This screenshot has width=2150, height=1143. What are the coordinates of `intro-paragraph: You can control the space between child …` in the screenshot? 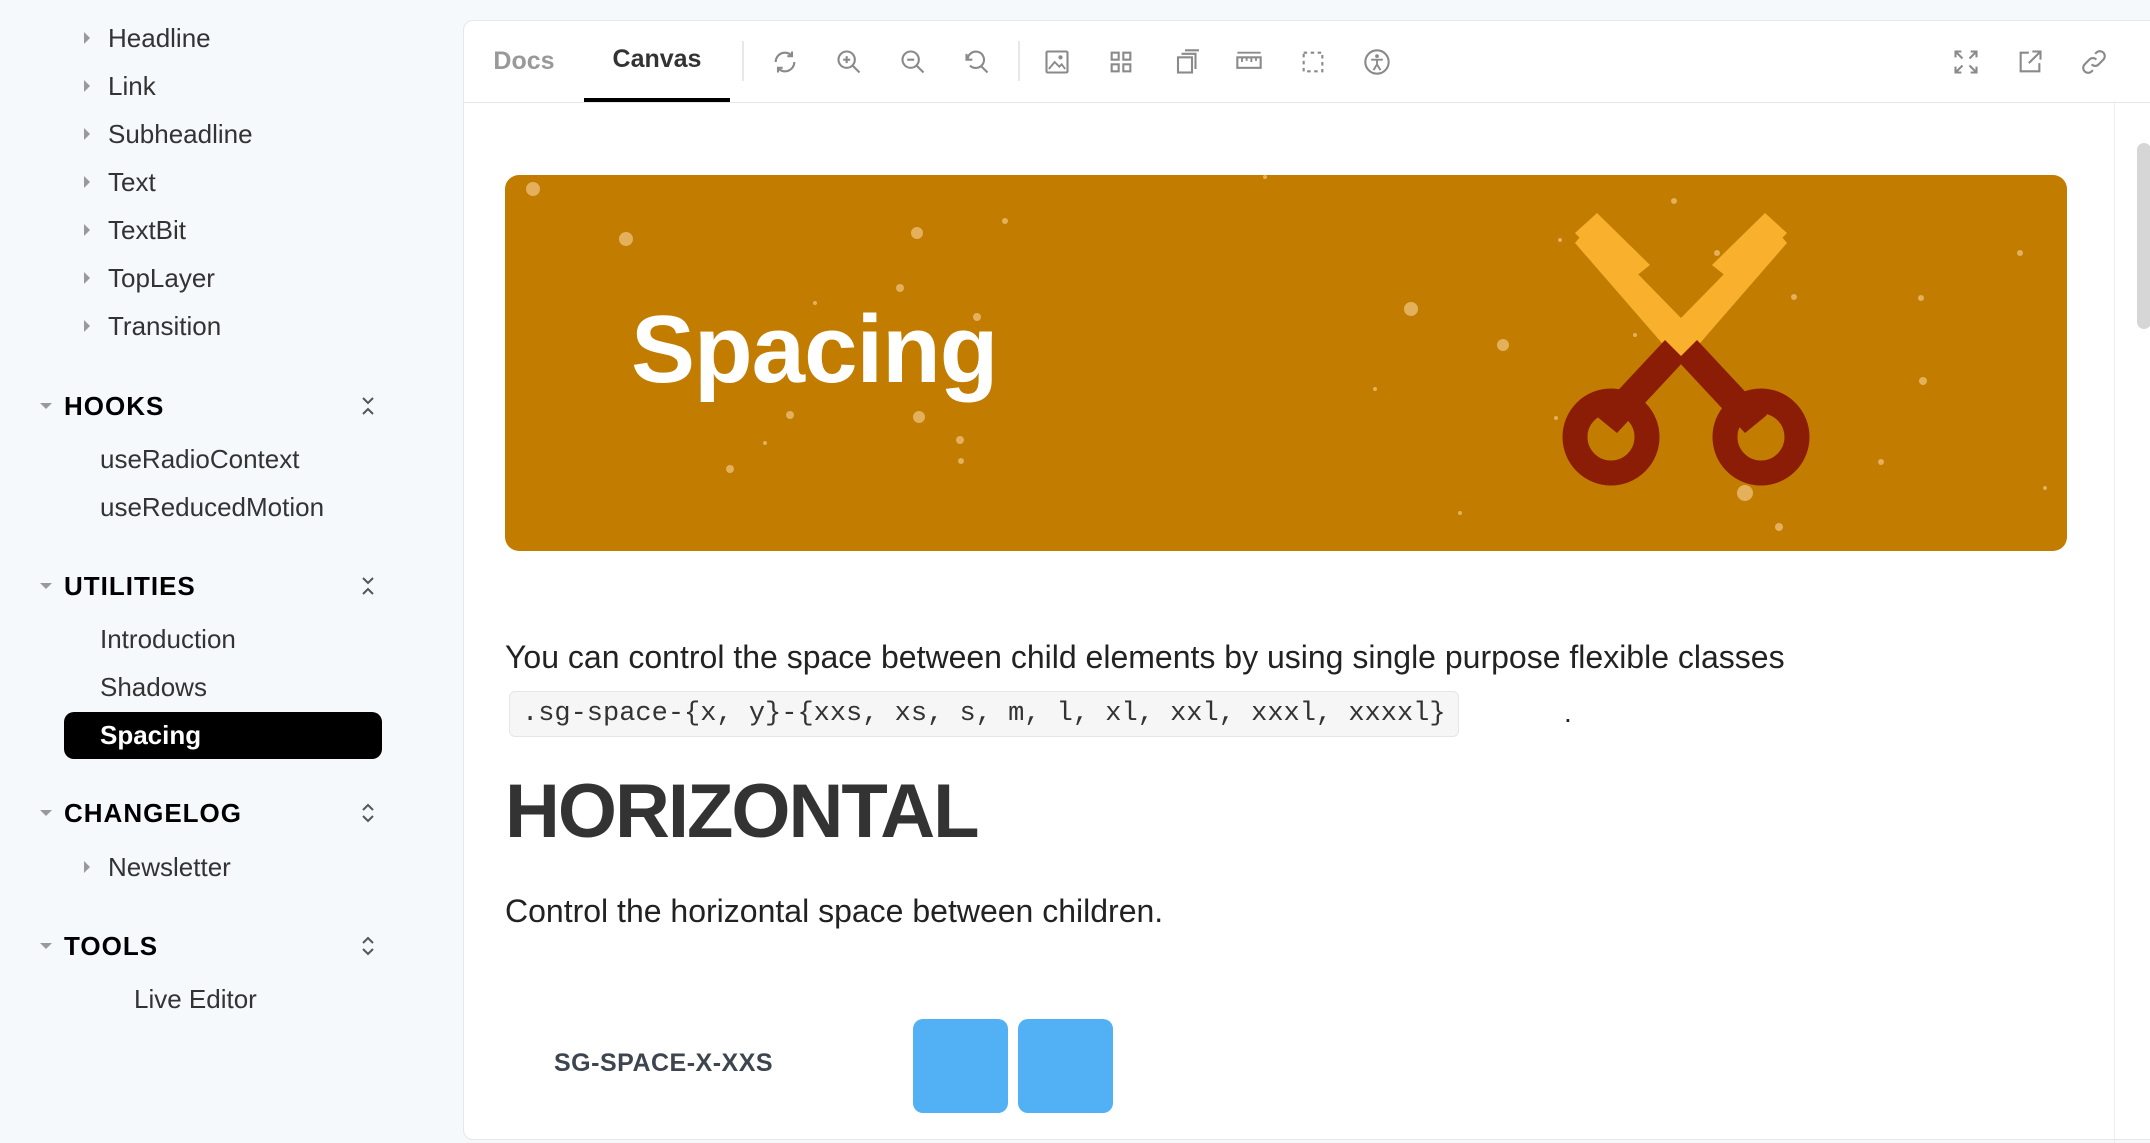 It's located at (1145, 657).